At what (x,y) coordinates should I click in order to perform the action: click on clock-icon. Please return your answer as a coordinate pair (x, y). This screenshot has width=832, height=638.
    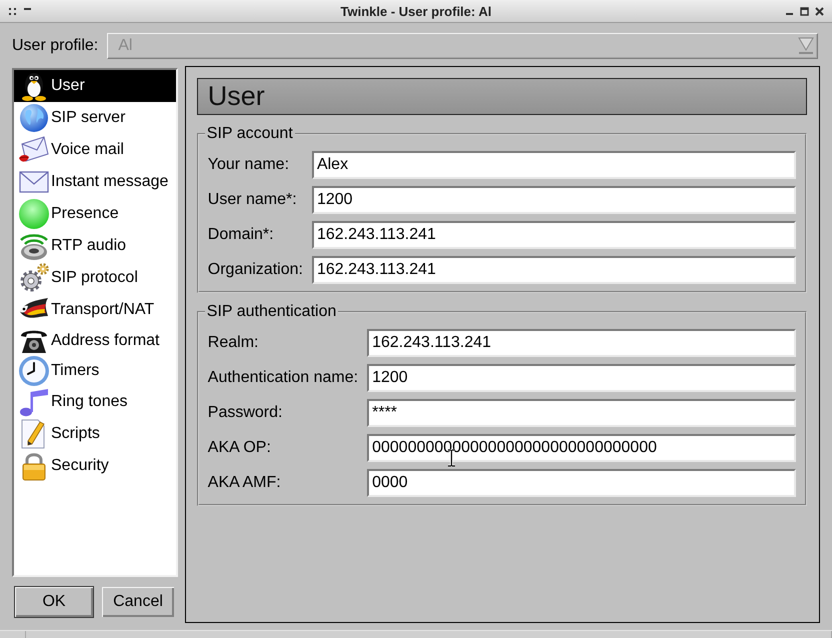
    Looking at the image, I should click on (34, 371).